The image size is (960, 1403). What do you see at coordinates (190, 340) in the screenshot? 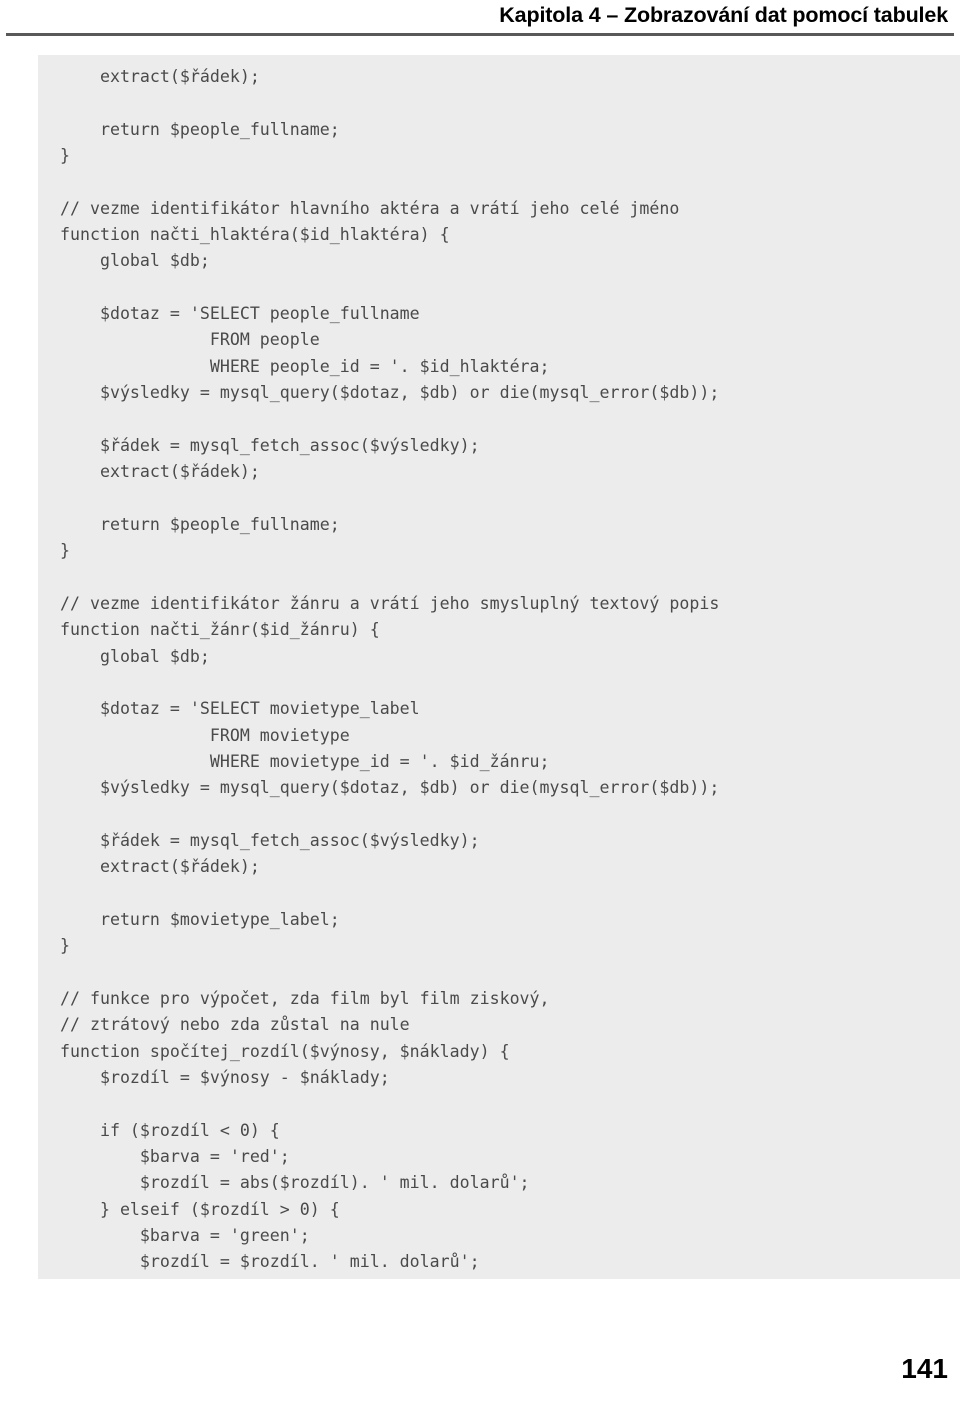
I see `code-line: FROM people` at bounding box center [190, 340].